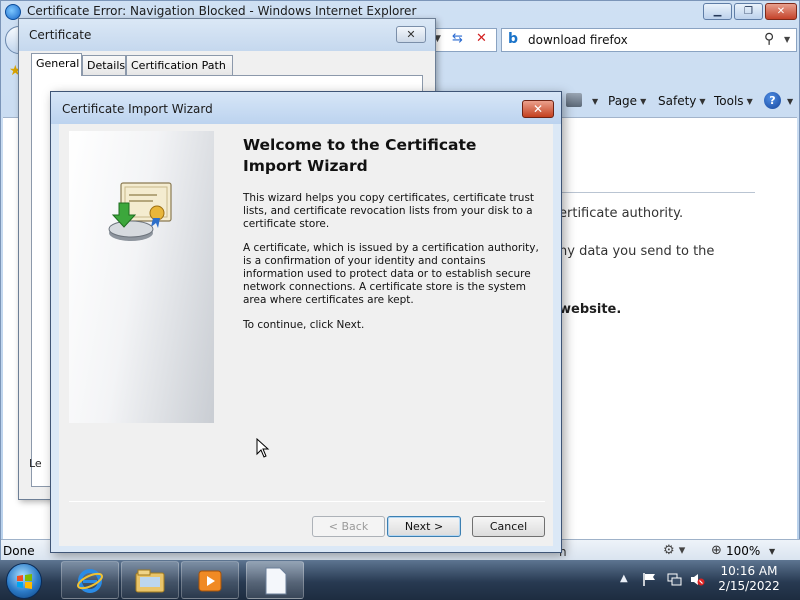  I want to click on volume-muted-icon, so click(697, 579).